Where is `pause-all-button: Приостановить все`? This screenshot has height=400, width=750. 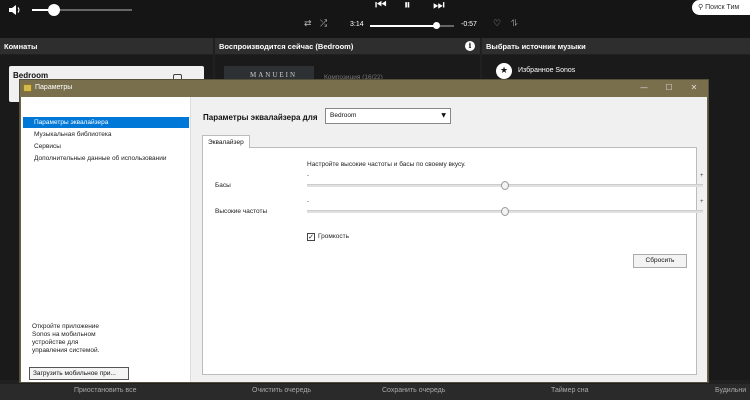 pause-all-button: Приостановить все is located at coordinates (105, 390).